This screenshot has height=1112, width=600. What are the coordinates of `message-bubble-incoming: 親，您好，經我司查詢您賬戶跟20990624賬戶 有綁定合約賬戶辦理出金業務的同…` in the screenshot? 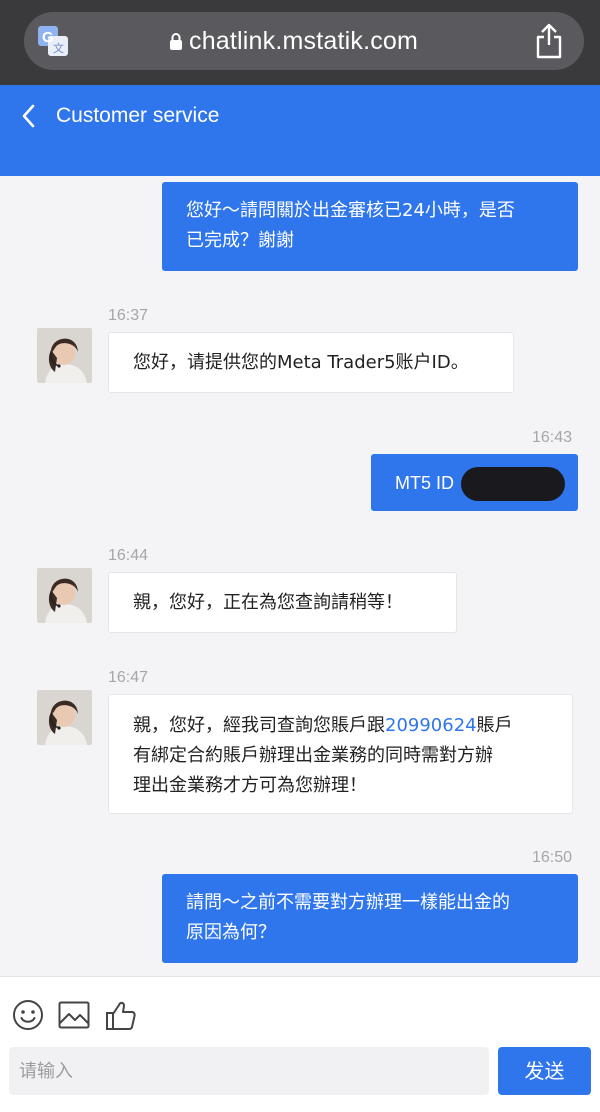 It's located at (340, 754).